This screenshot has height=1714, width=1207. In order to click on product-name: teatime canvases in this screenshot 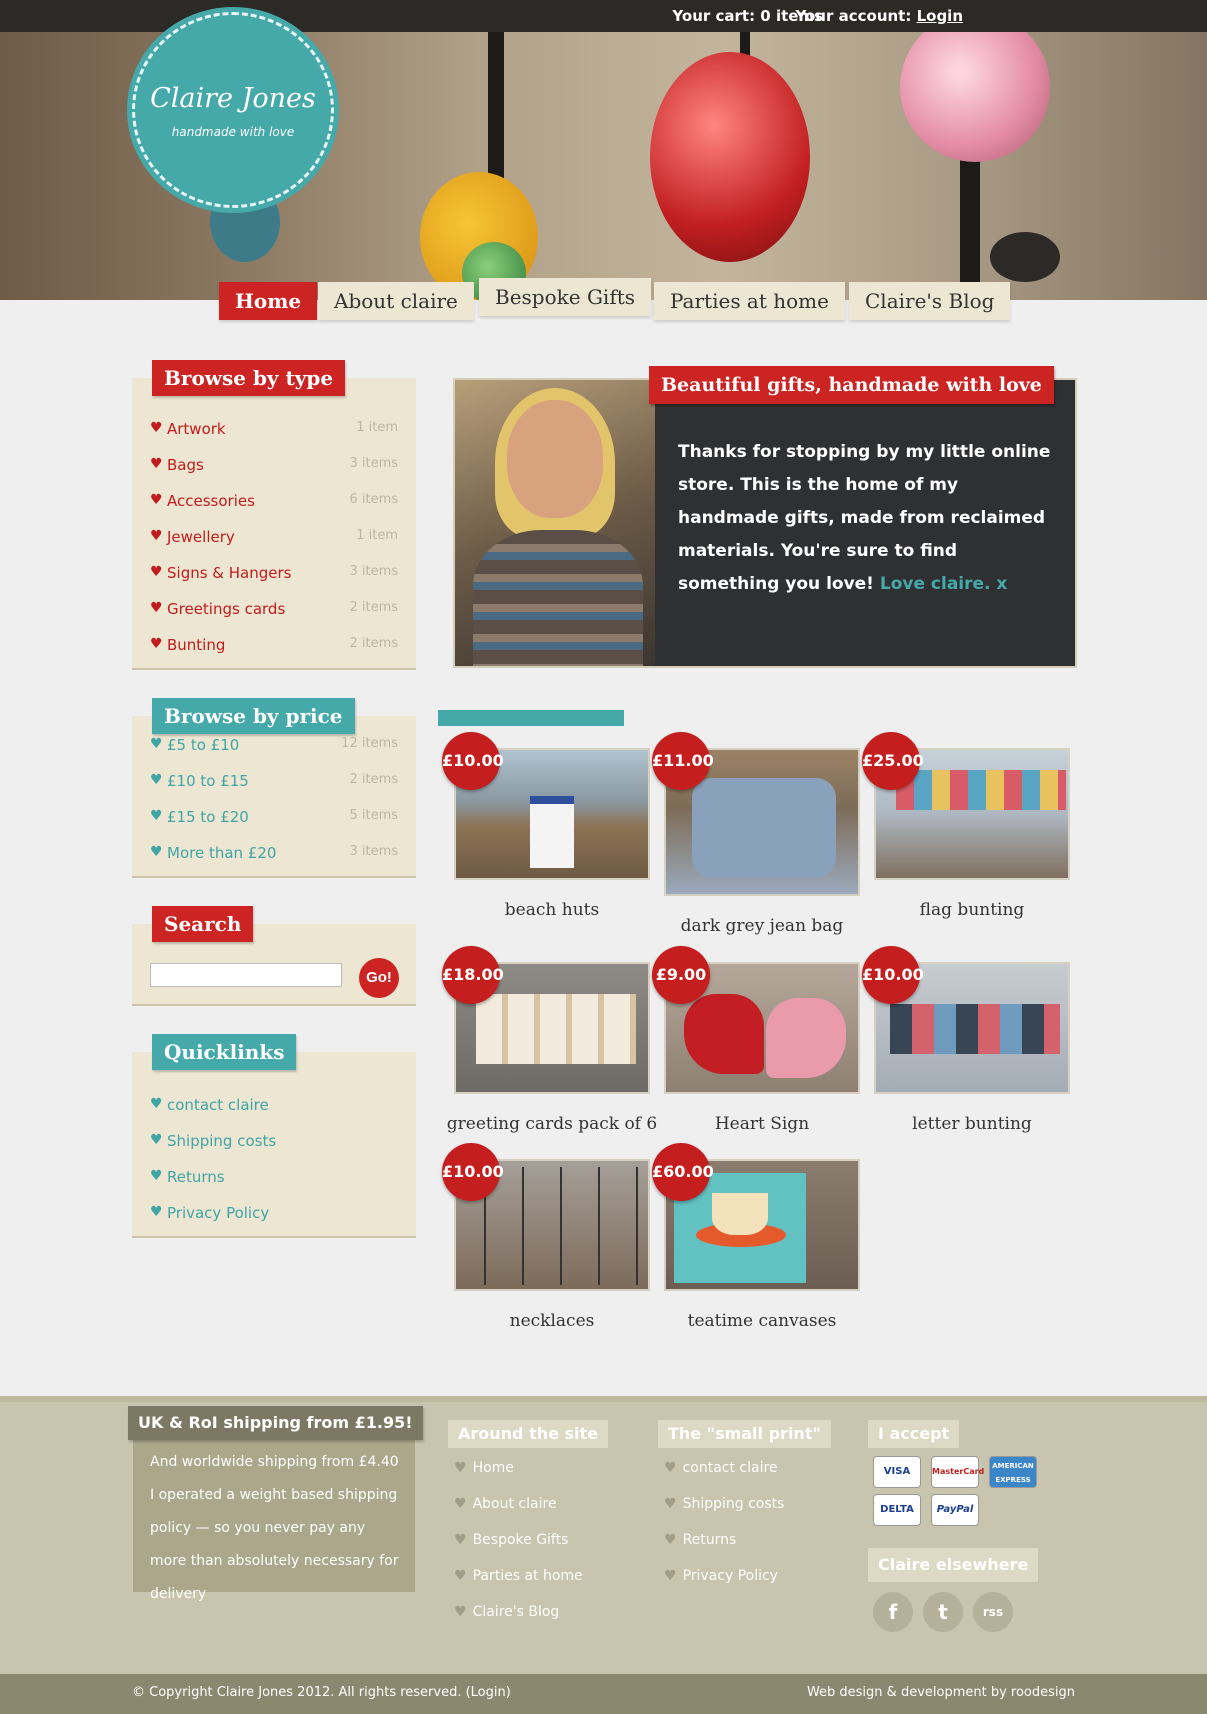, I will do `click(762, 1321)`.